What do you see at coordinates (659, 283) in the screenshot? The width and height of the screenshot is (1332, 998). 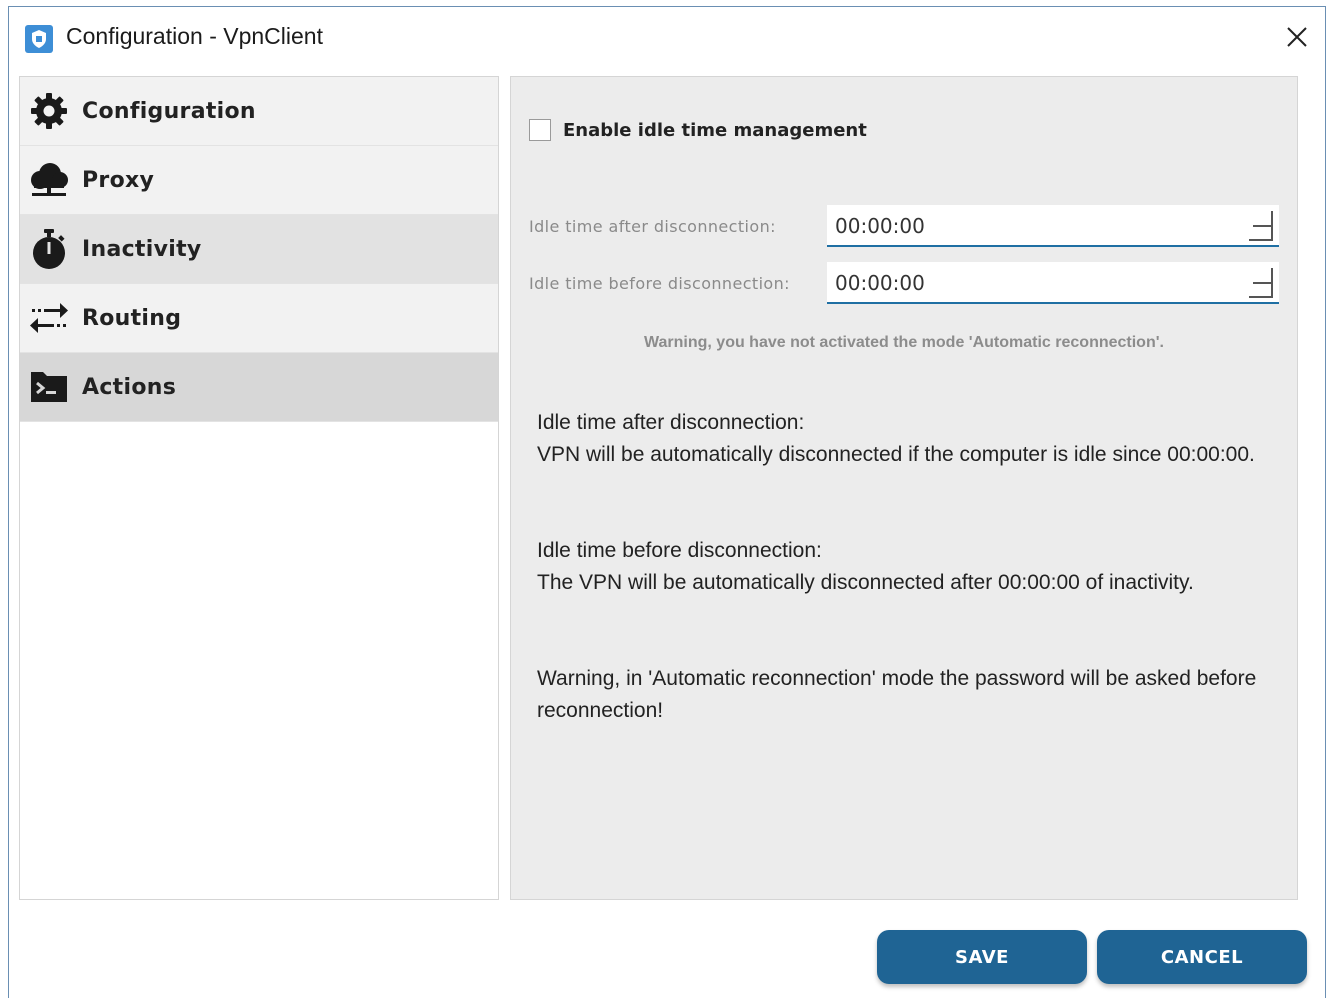 I see `idle-before-label: Idle time before disconnection:` at bounding box center [659, 283].